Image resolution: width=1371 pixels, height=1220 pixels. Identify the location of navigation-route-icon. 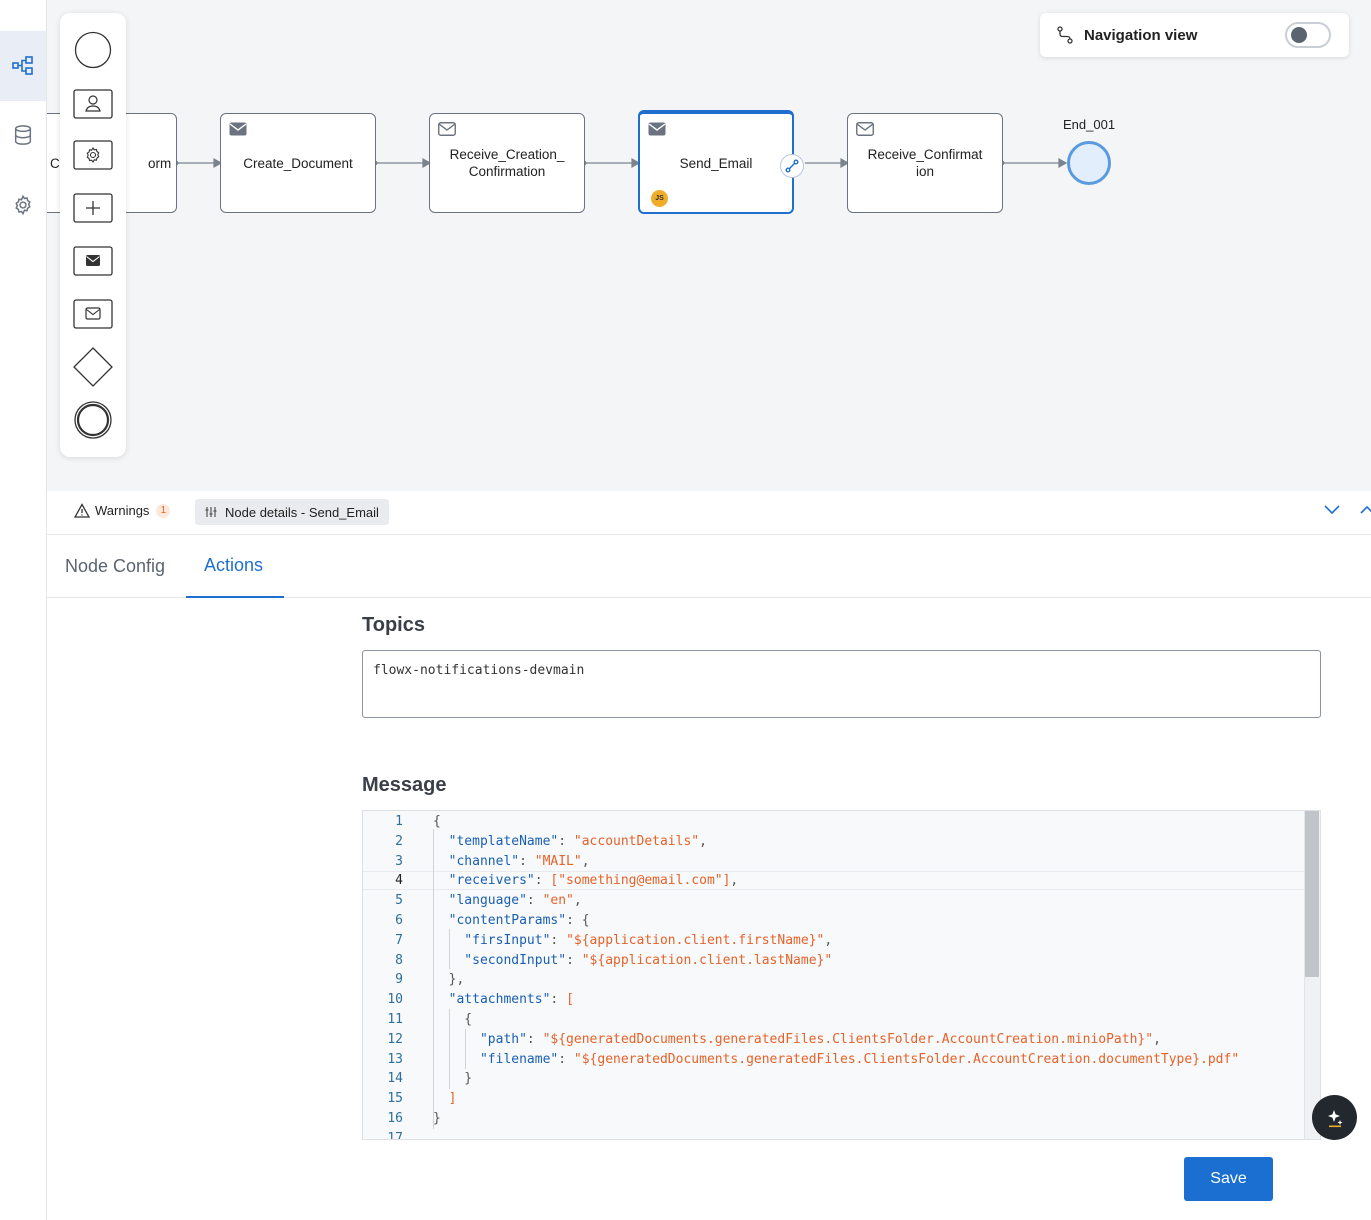
(1065, 35).